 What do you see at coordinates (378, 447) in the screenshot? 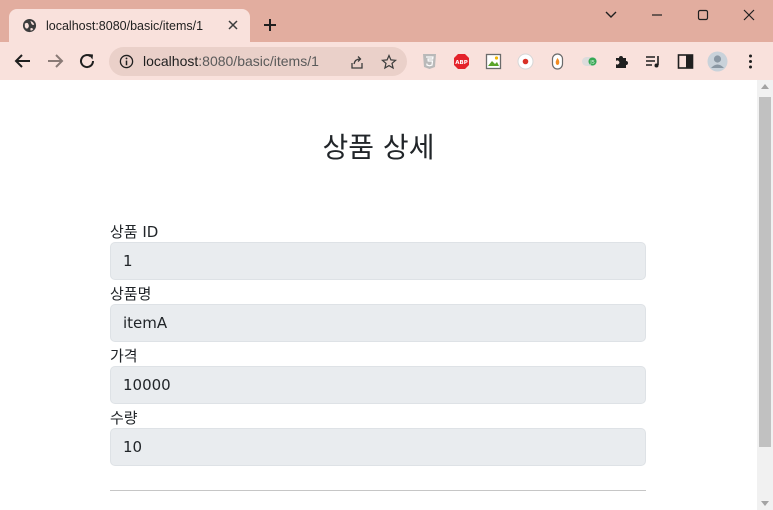
I see `quantity-field: 10` at bounding box center [378, 447].